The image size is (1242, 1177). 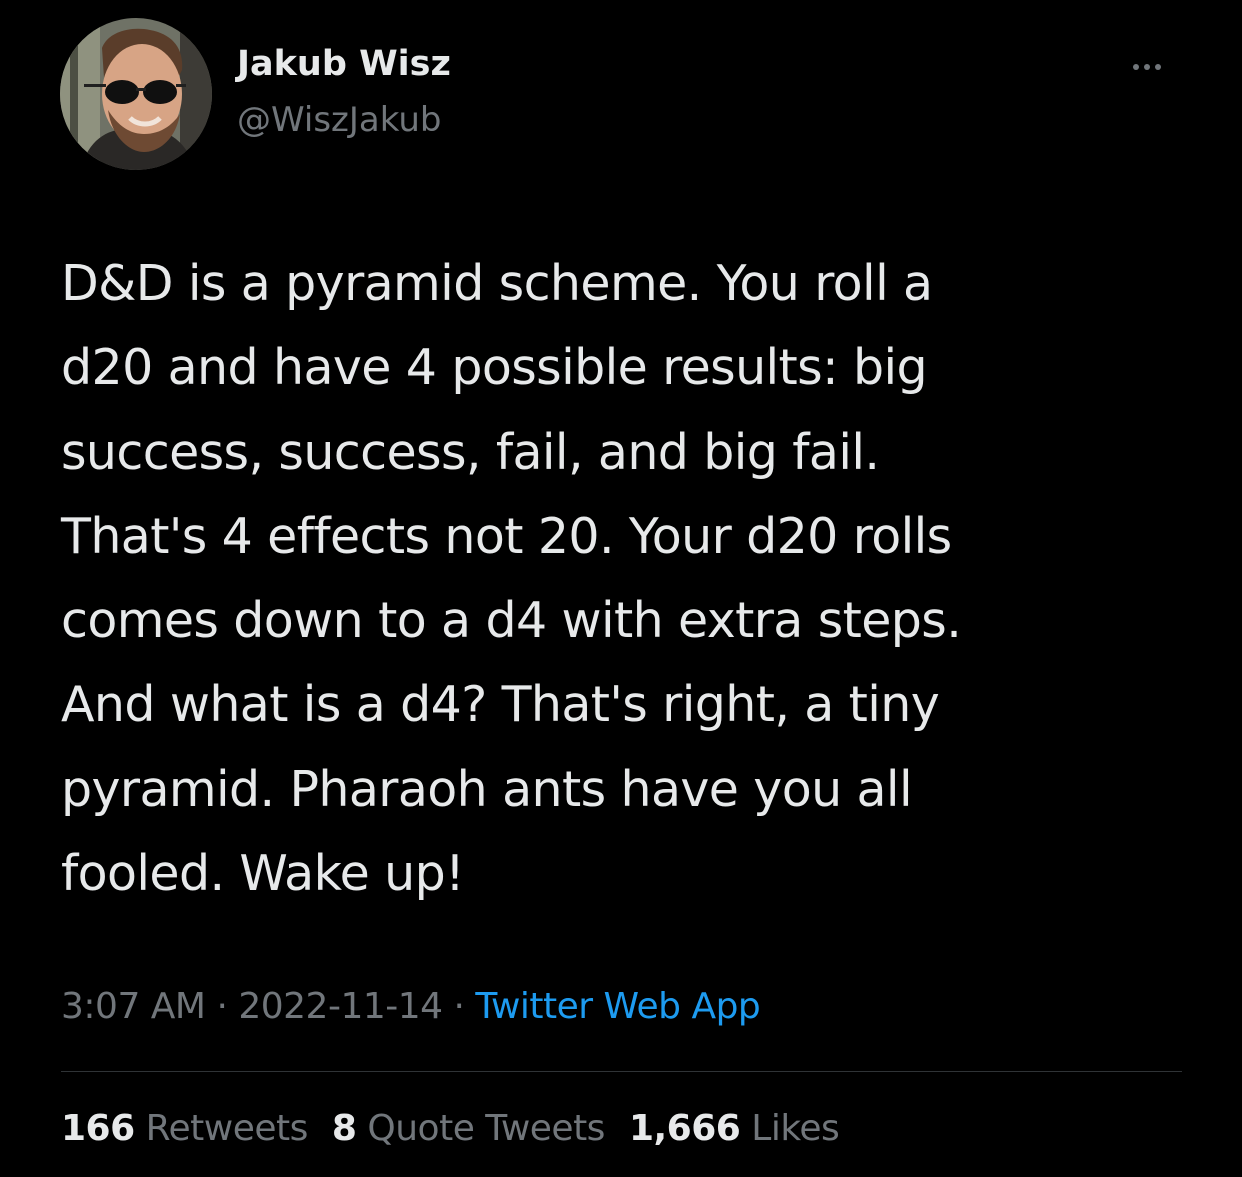 I want to click on tweet-text-line: D&D is a pyramid scheme. You roll a, so click(x=497, y=283).